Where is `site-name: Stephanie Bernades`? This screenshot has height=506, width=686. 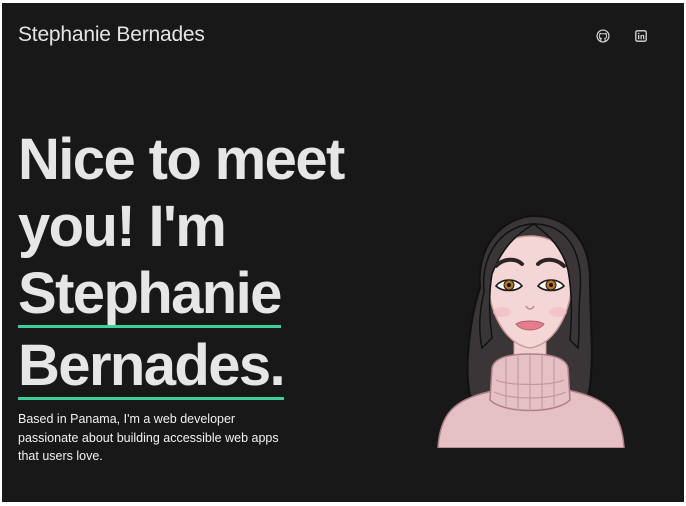 site-name: Stephanie Bernades is located at coordinates (111, 35).